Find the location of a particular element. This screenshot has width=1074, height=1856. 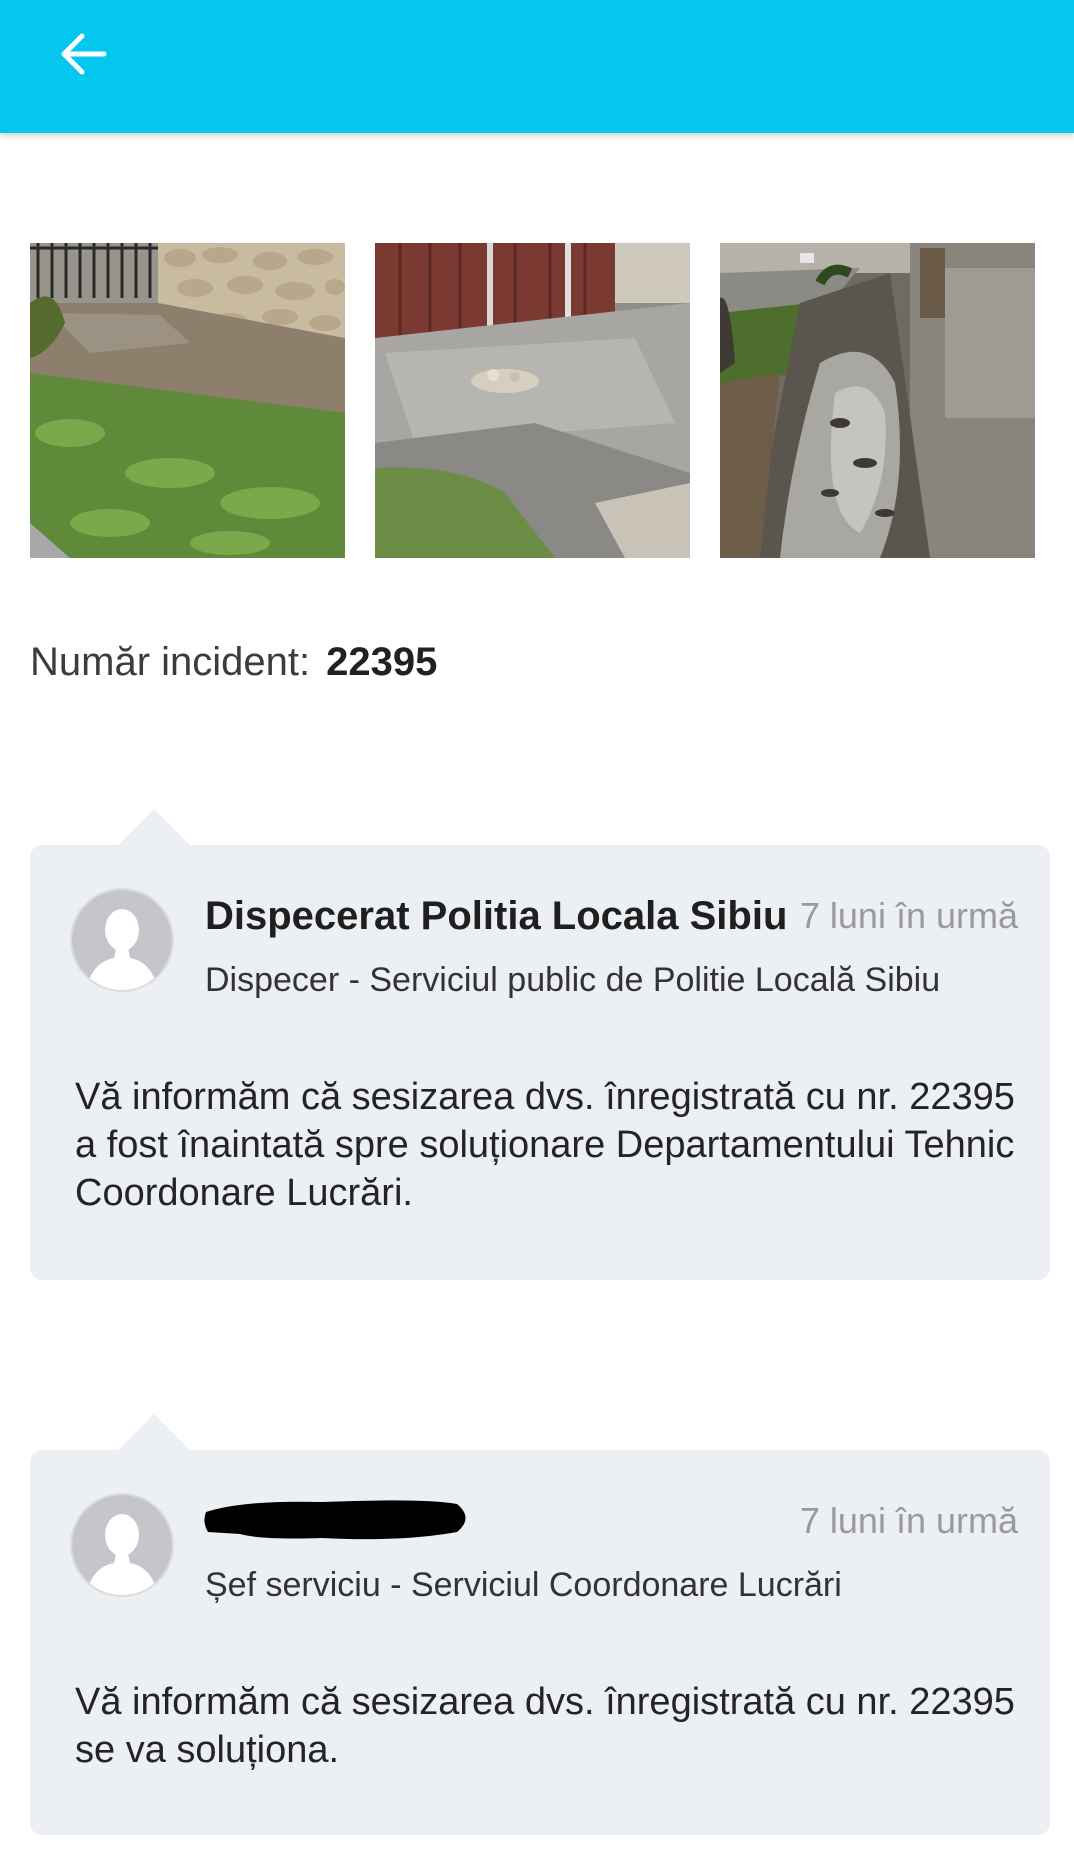

incident-number-value: 22395 is located at coordinates (382, 662).